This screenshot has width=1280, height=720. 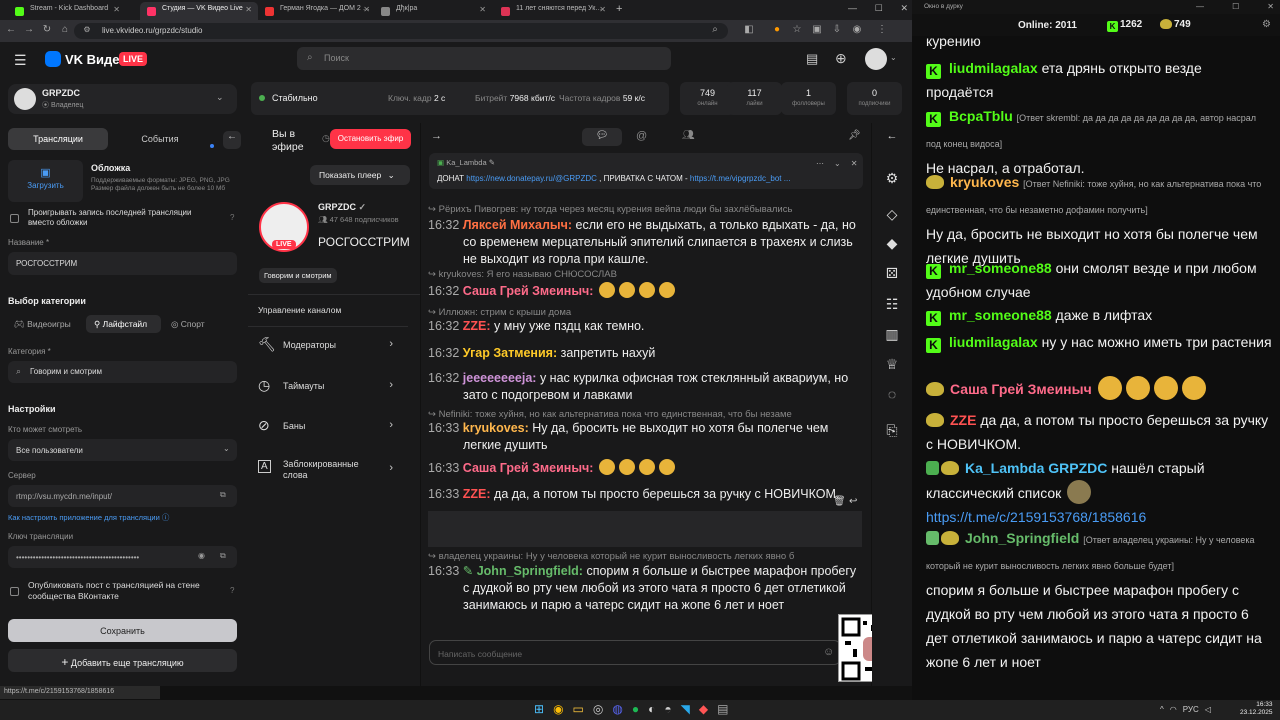 I want to click on gem-icon: ◆, so click(x=892, y=245).